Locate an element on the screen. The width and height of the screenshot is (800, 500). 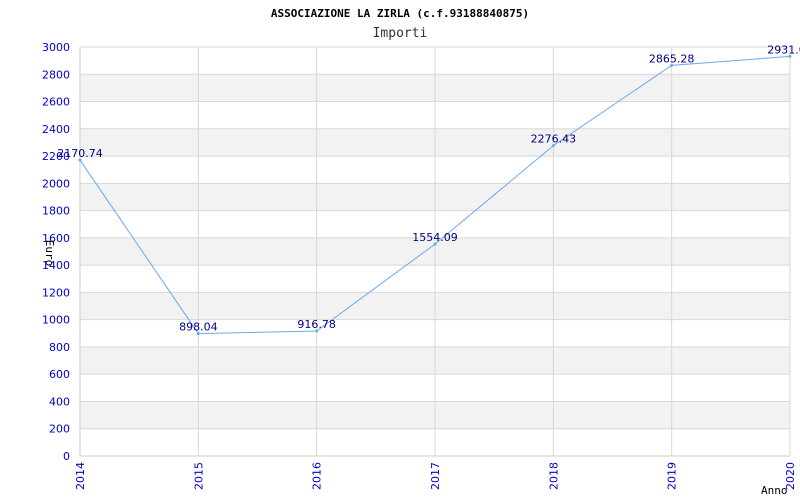
data-label: 1554.09 is located at coordinates (435, 237).